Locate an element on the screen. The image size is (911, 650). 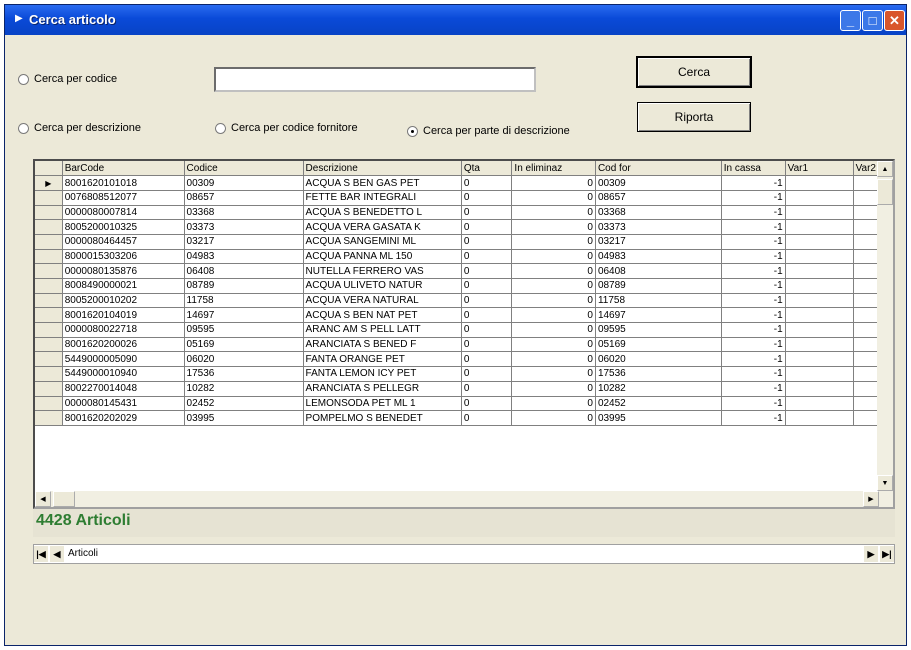
table-cell: 5449000005090 is located at coordinates (123, 359).